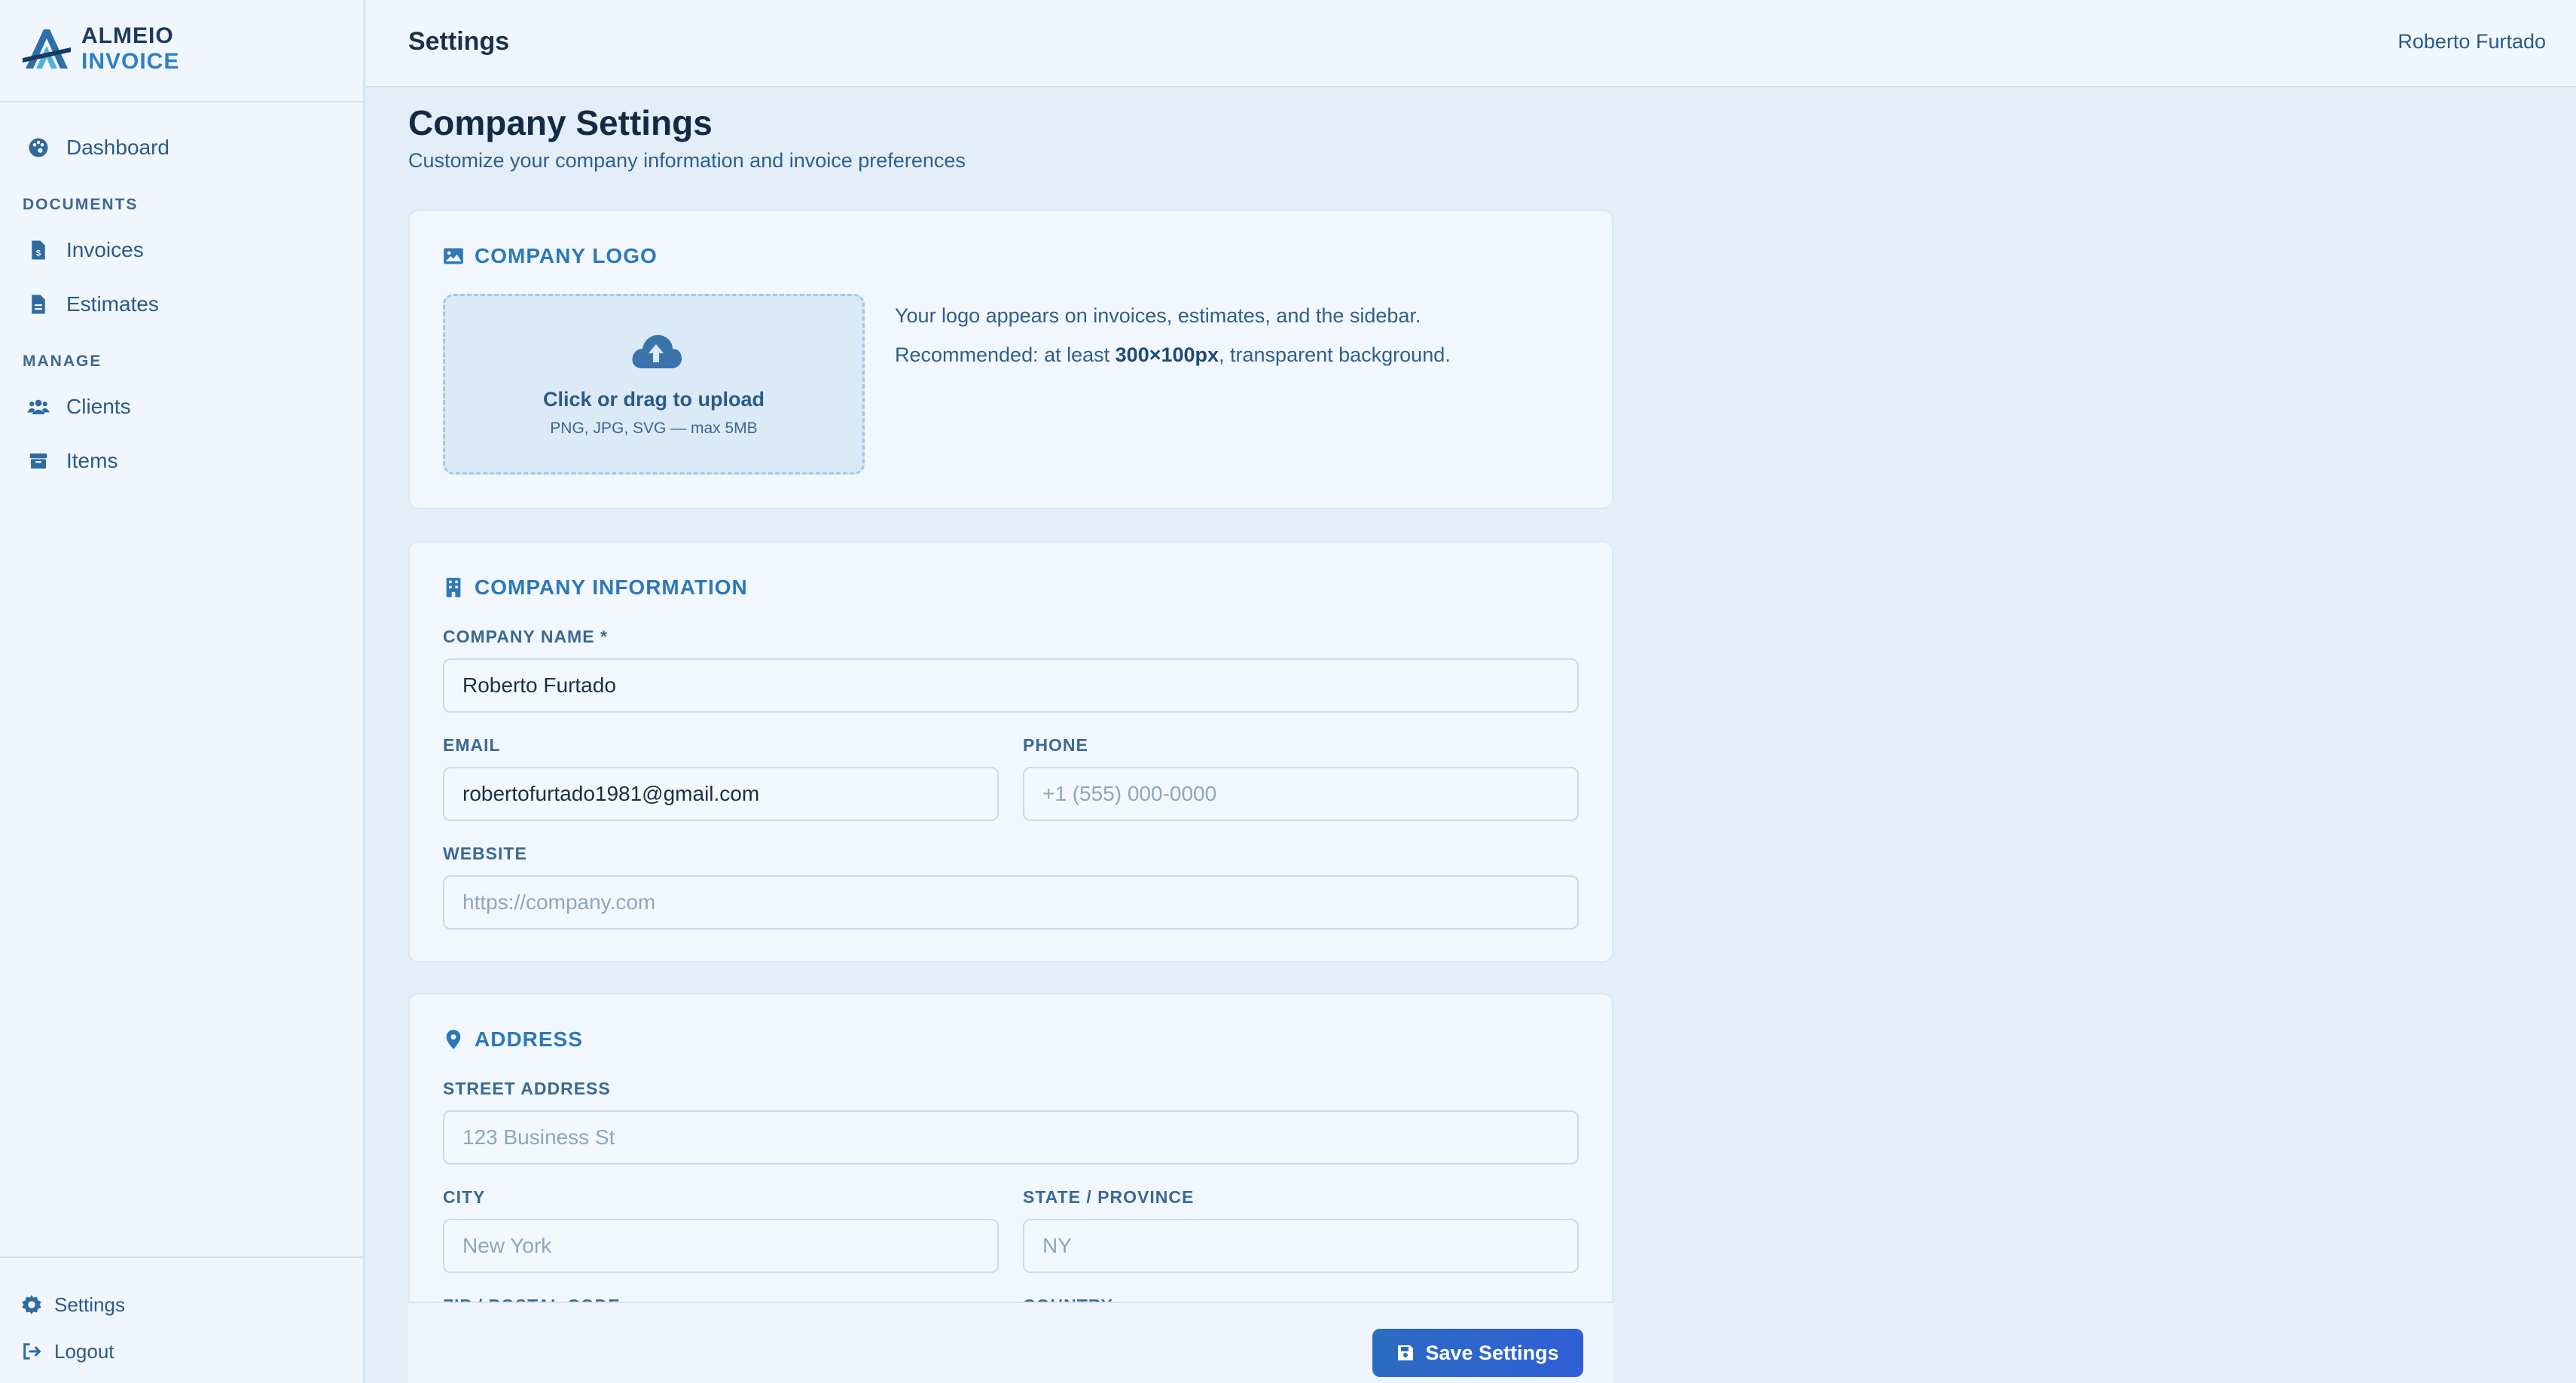 This screenshot has width=2576, height=1383. I want to click on sidebar-footer-divider, so click(183, 1257).